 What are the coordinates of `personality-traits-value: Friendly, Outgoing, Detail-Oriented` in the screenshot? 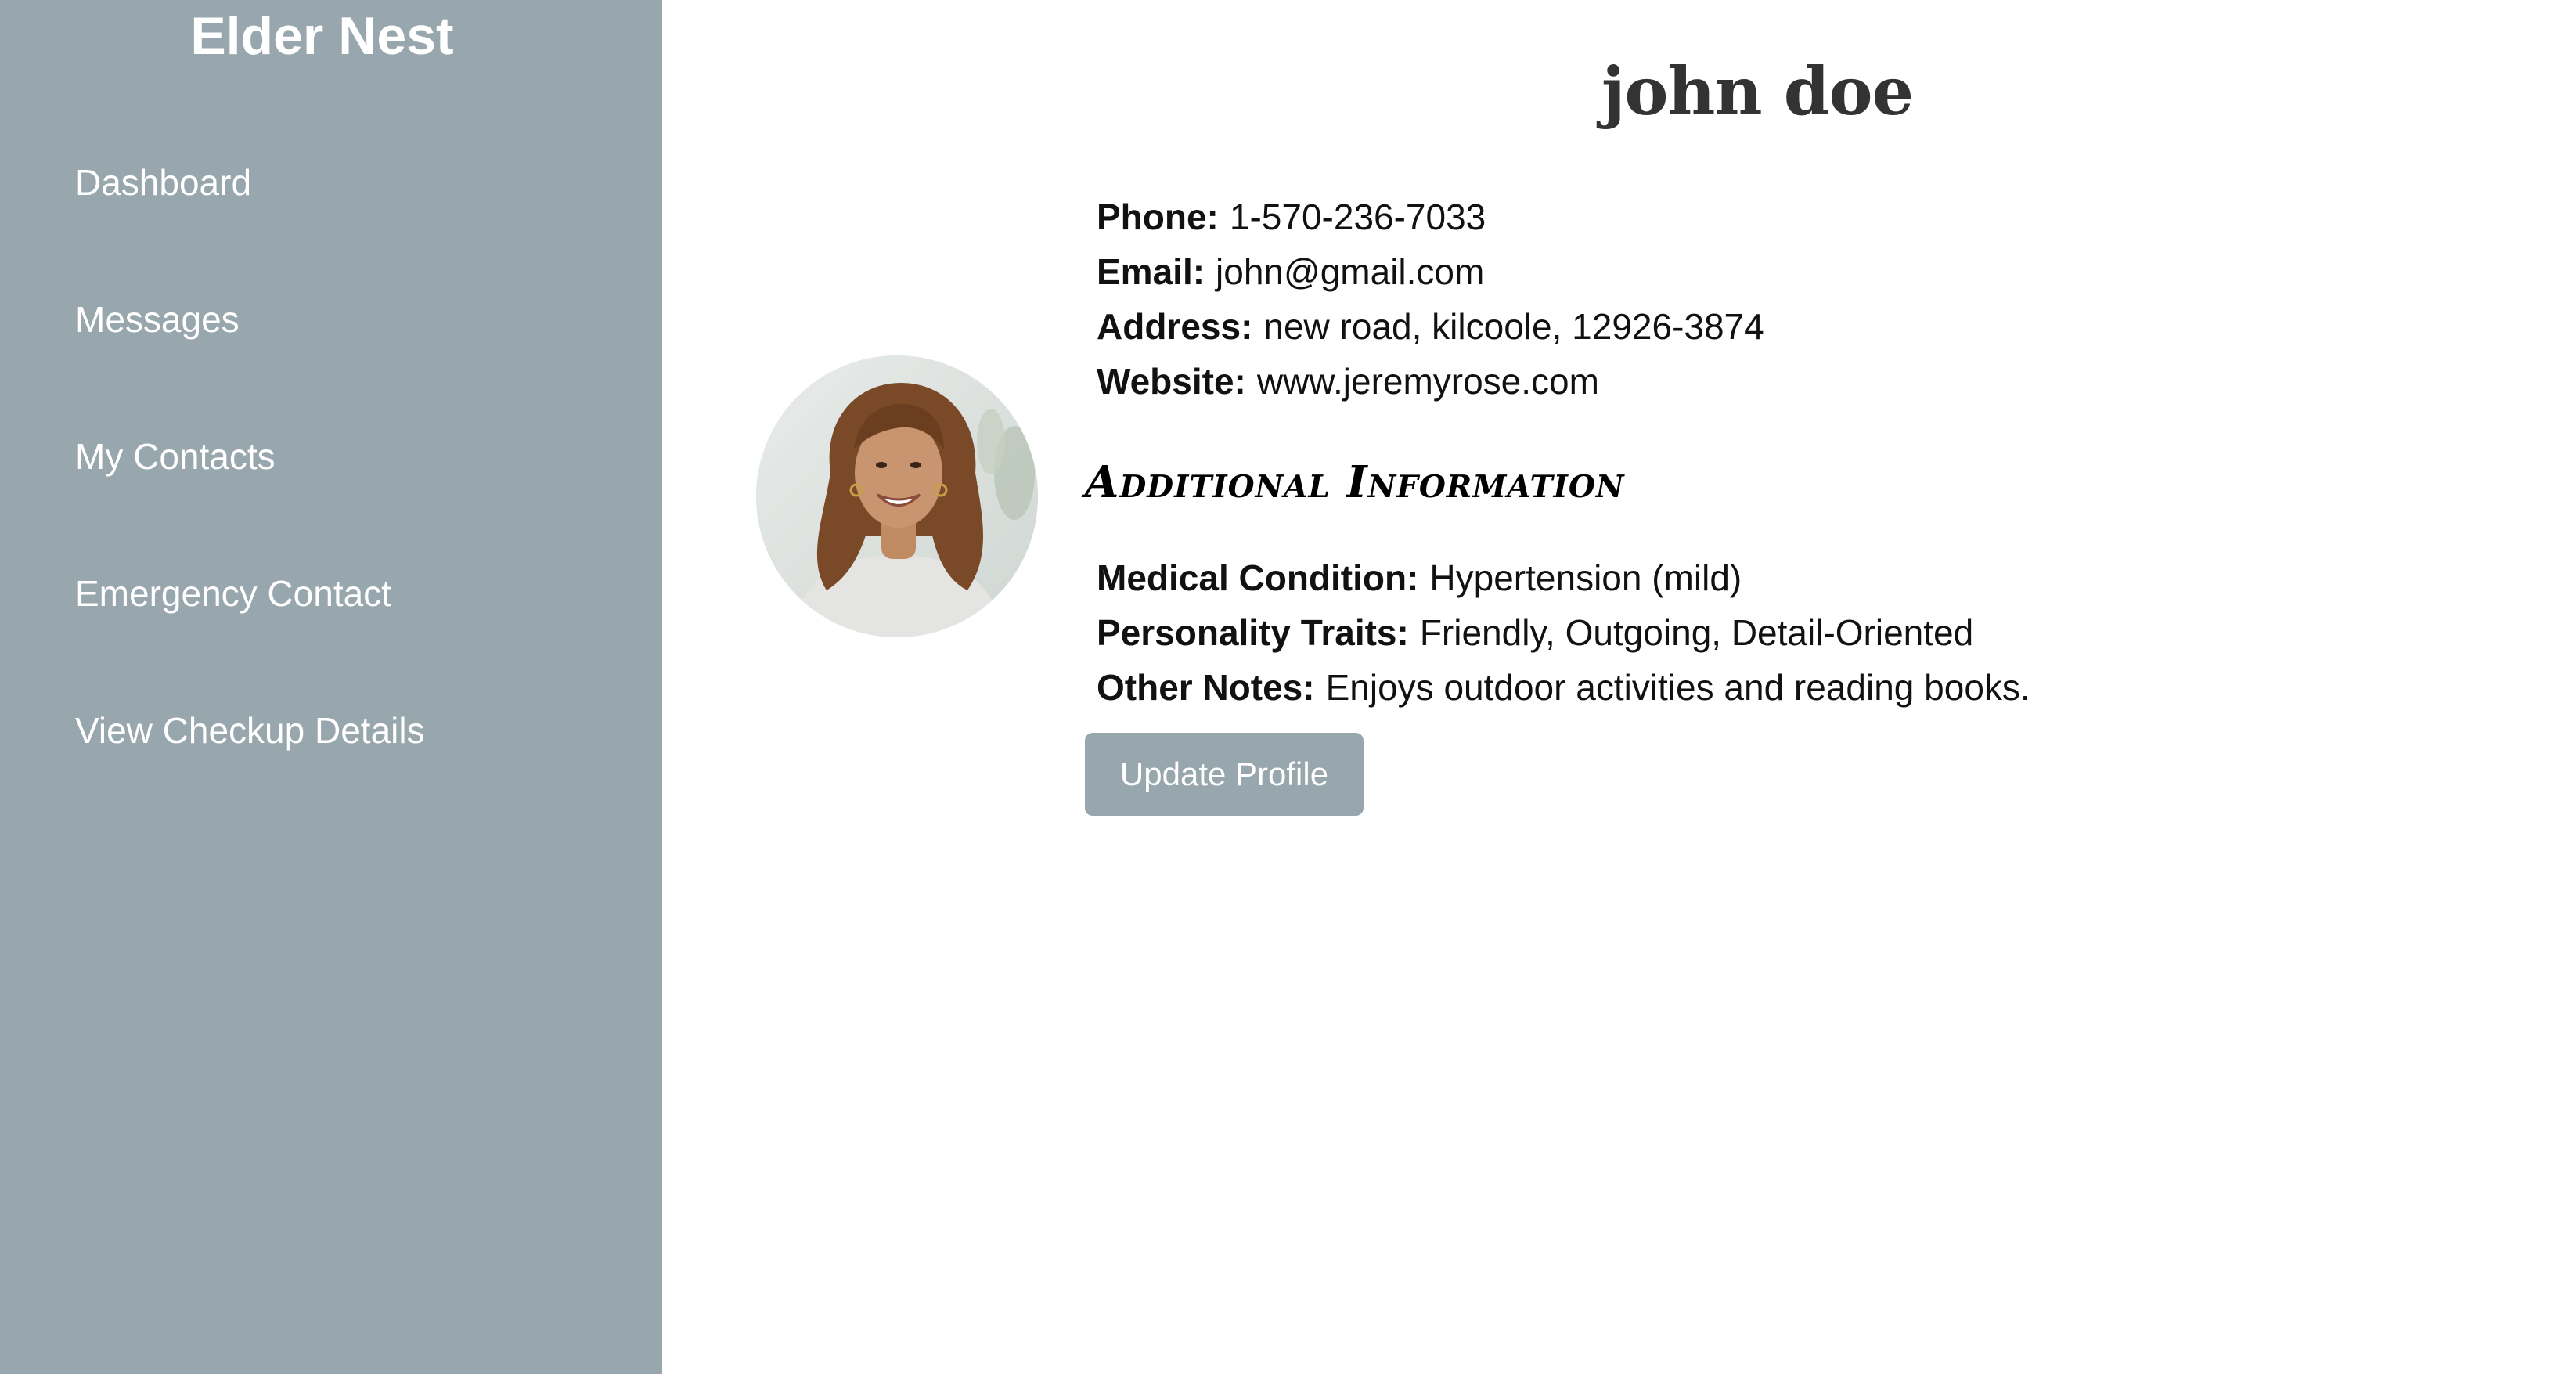 It's located at (1696, 632).